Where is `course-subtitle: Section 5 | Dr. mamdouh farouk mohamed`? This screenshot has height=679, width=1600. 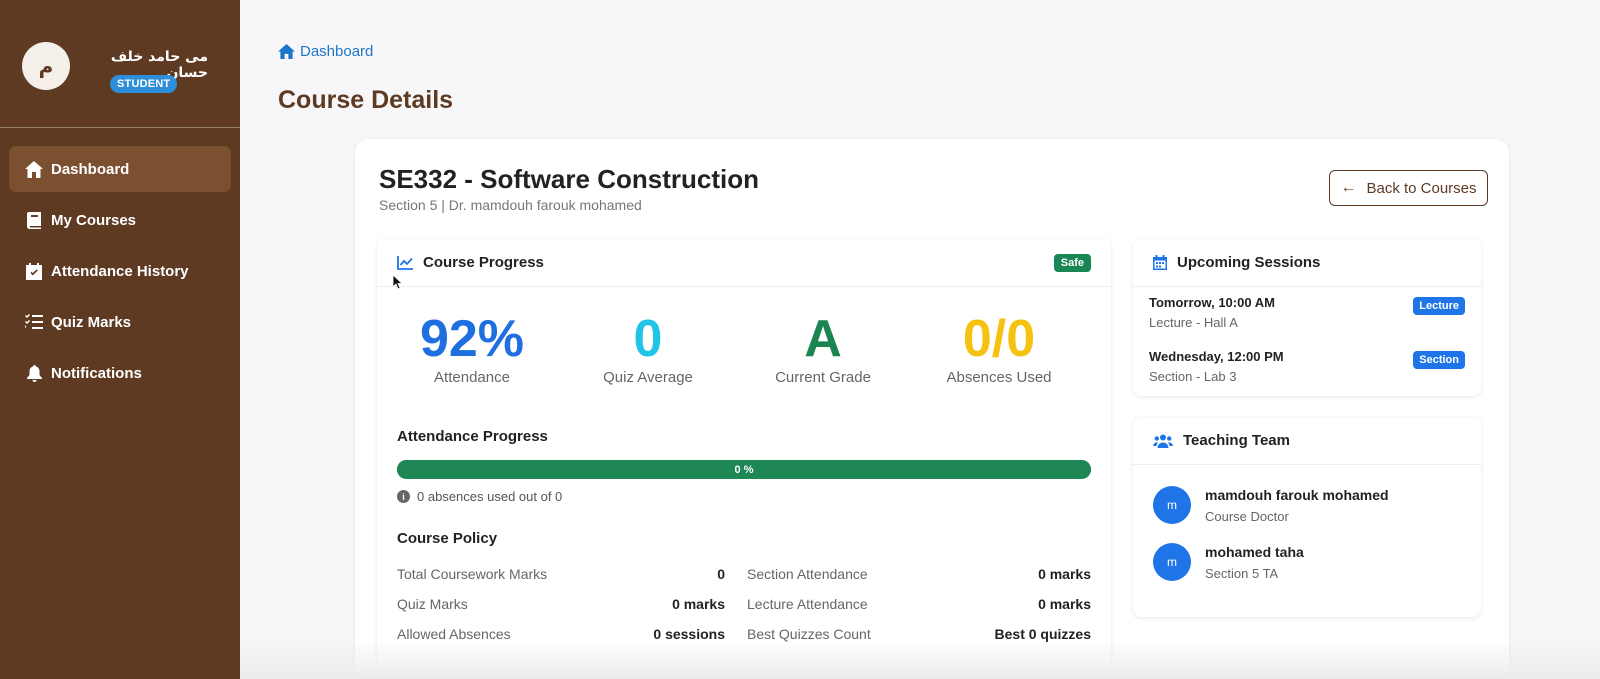 course-subtitle: Section 5 | Dr. mamdouh farouk mohamed is located at coordinates (510, 205).